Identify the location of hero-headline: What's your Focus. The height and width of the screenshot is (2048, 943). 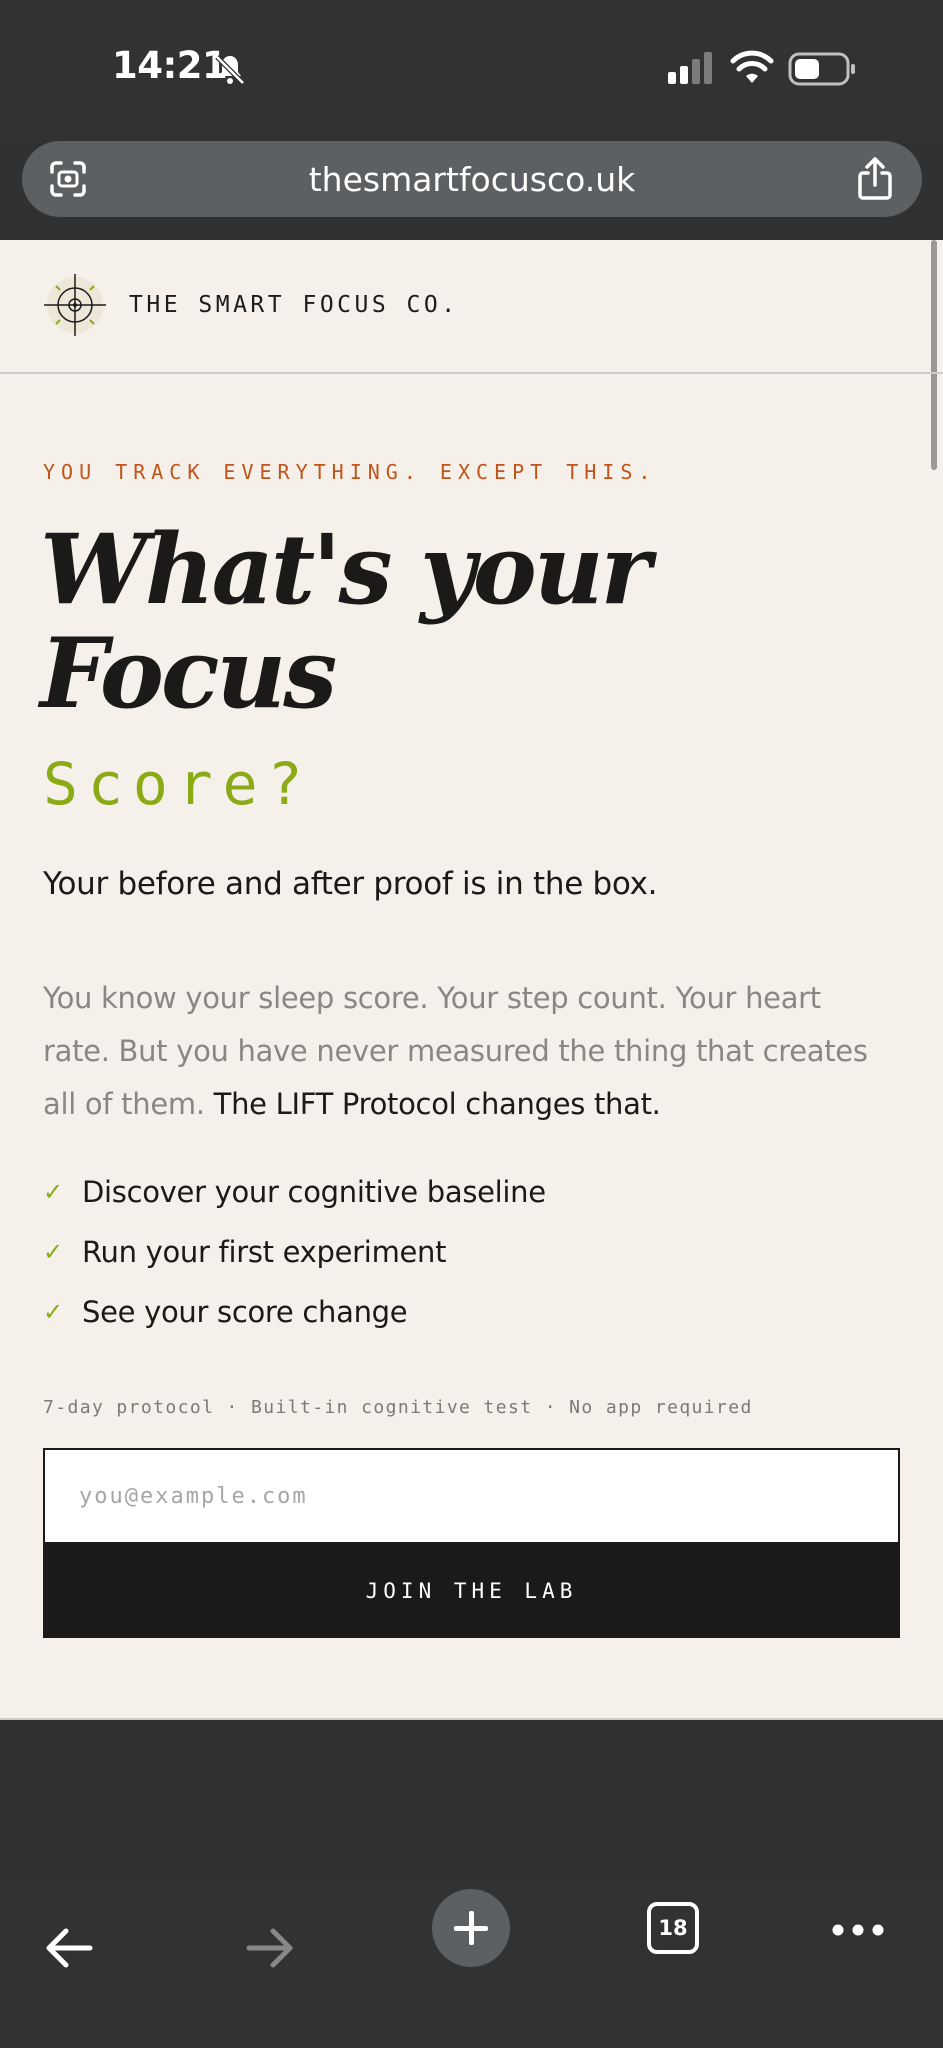
(390, 622).